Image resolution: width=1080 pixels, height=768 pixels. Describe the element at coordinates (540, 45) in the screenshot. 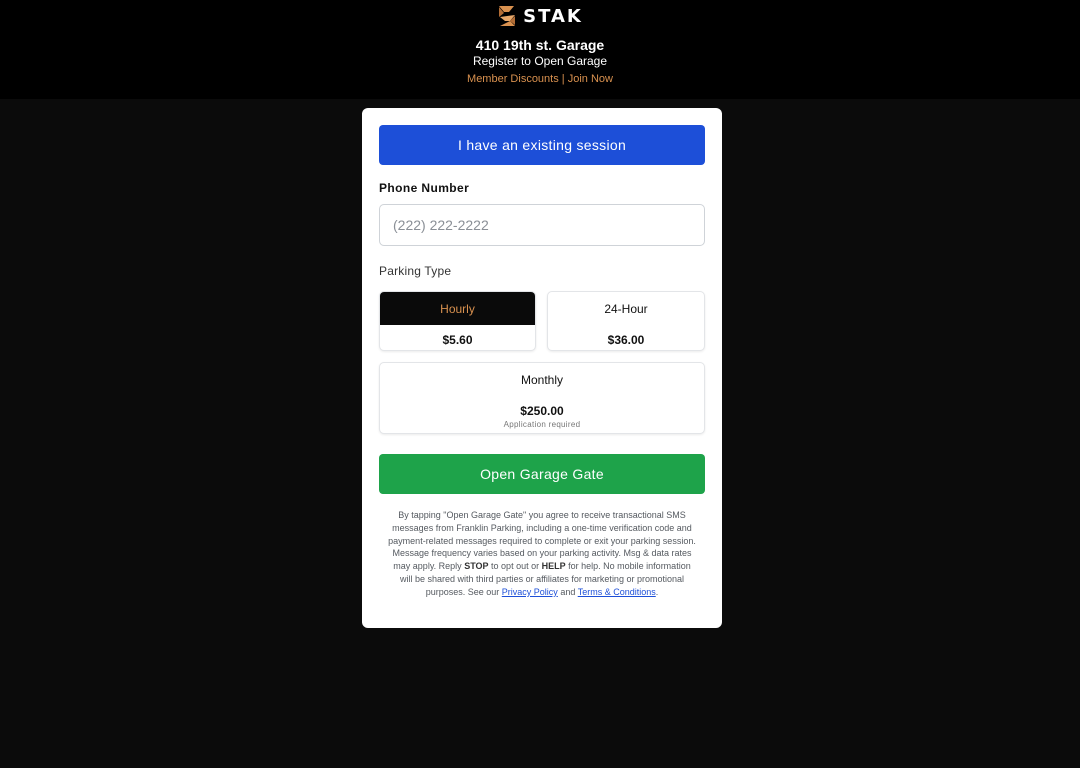

I see `garage-title: 410 19th st. Garage` at that location.